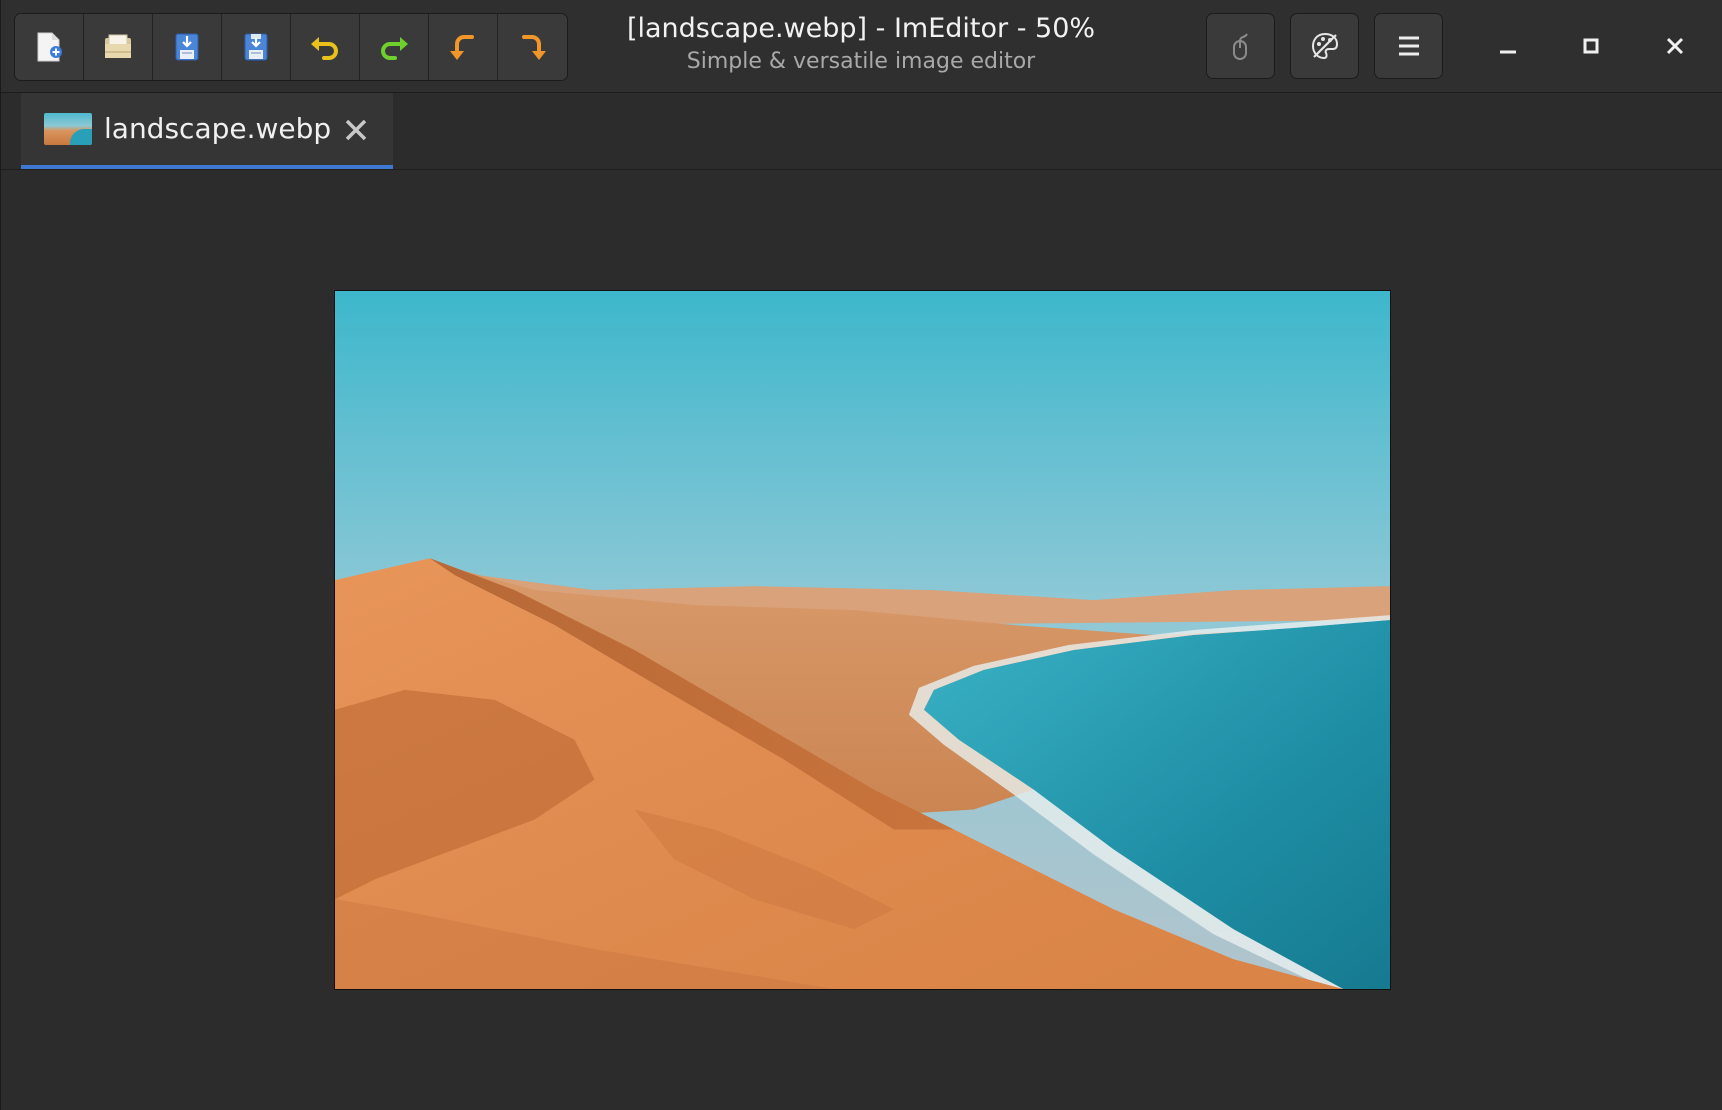 The image size is (1722, 1110). I want to click on save-button, so click(187, 47).